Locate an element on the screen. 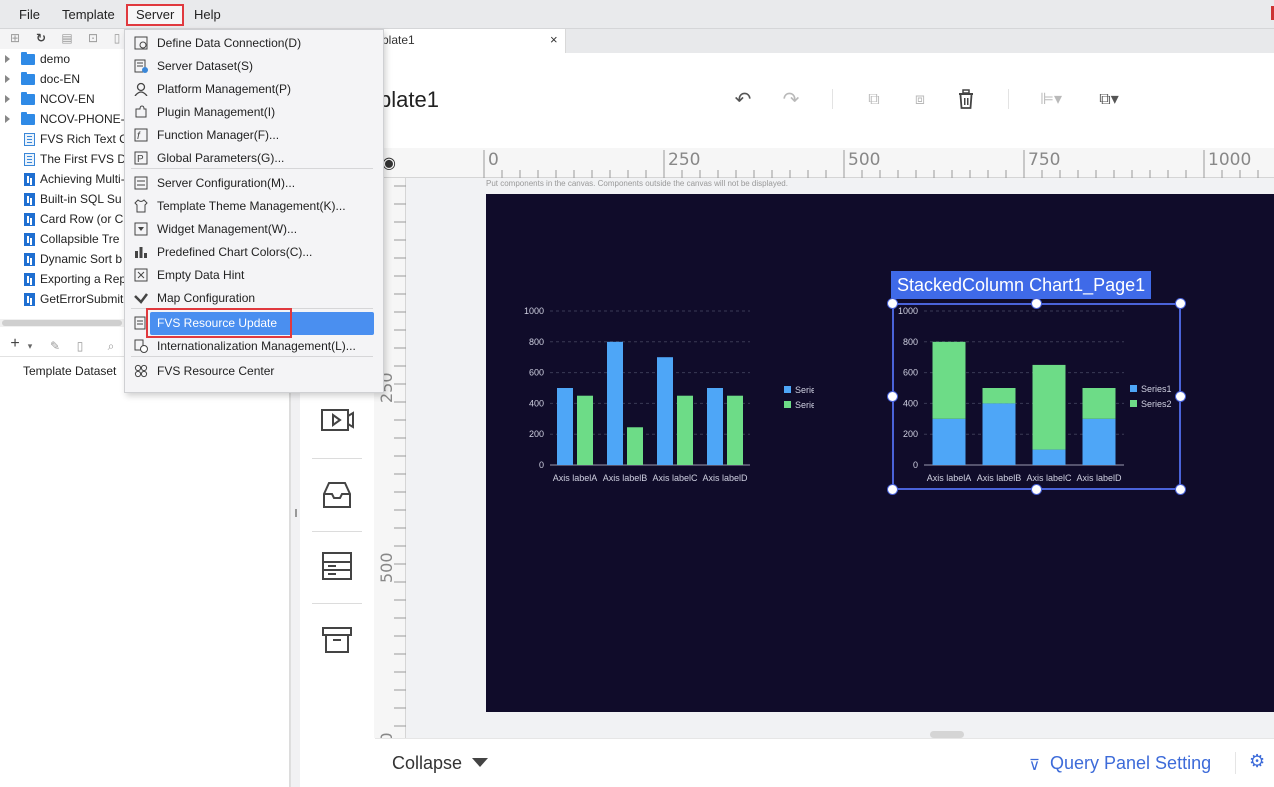 The width and height of the screenshot is (1274, 787). tree-item-label: Collapsible Tre is located at coordinates (80, 239).